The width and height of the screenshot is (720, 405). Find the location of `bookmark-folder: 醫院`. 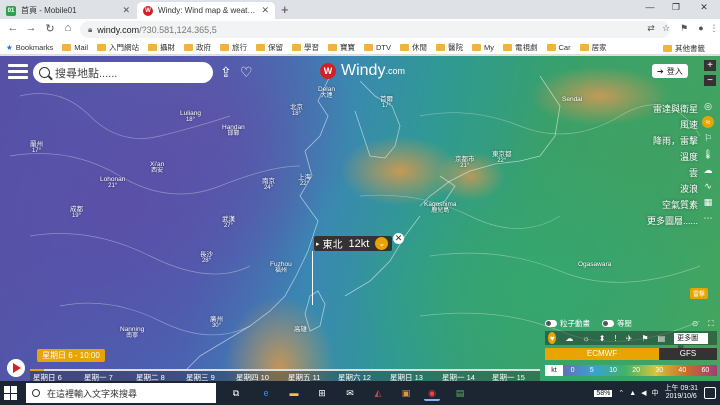

bookmark-folder: 醫院 is located at coordinates (449, 47).